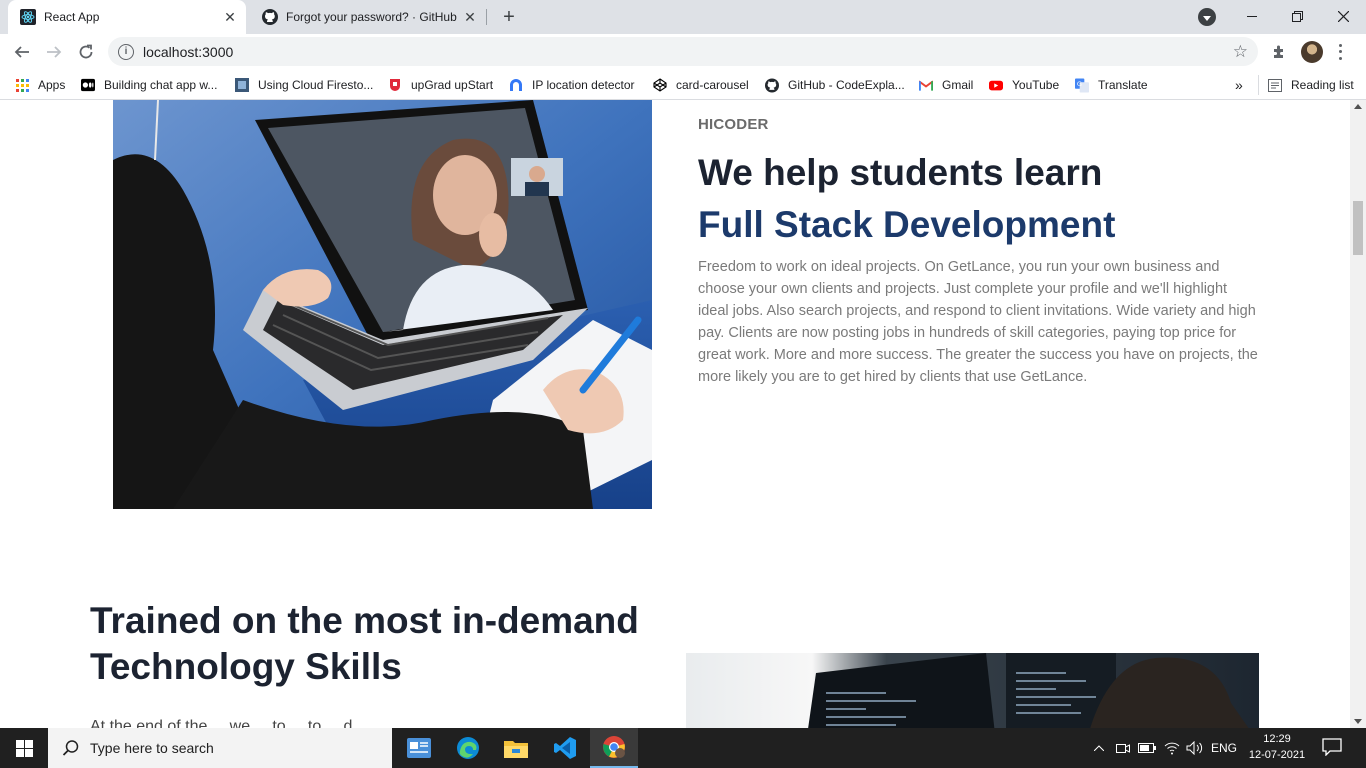 The width and height of the screenshot is (1366, 768). I want to click on taskbar-search-placeholder: Type here to search, so click(152, 748).